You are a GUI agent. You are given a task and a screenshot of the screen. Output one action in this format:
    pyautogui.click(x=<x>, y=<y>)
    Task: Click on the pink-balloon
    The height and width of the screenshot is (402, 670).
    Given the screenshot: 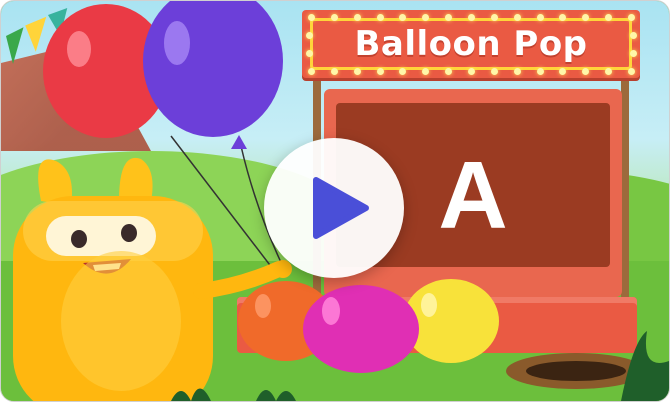 What is the action you would take?
    pyautogui.click(x=361, y=329)
    